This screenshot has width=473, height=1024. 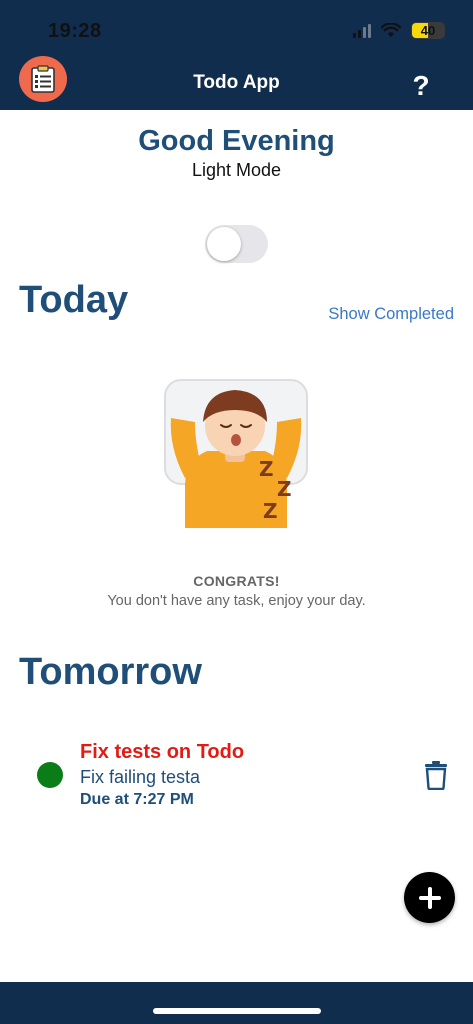 What do you see at coordinates (162, 752) in the screenshot?
I see `task-title: Fix tests on Todo` at bounding box center [162, 752].